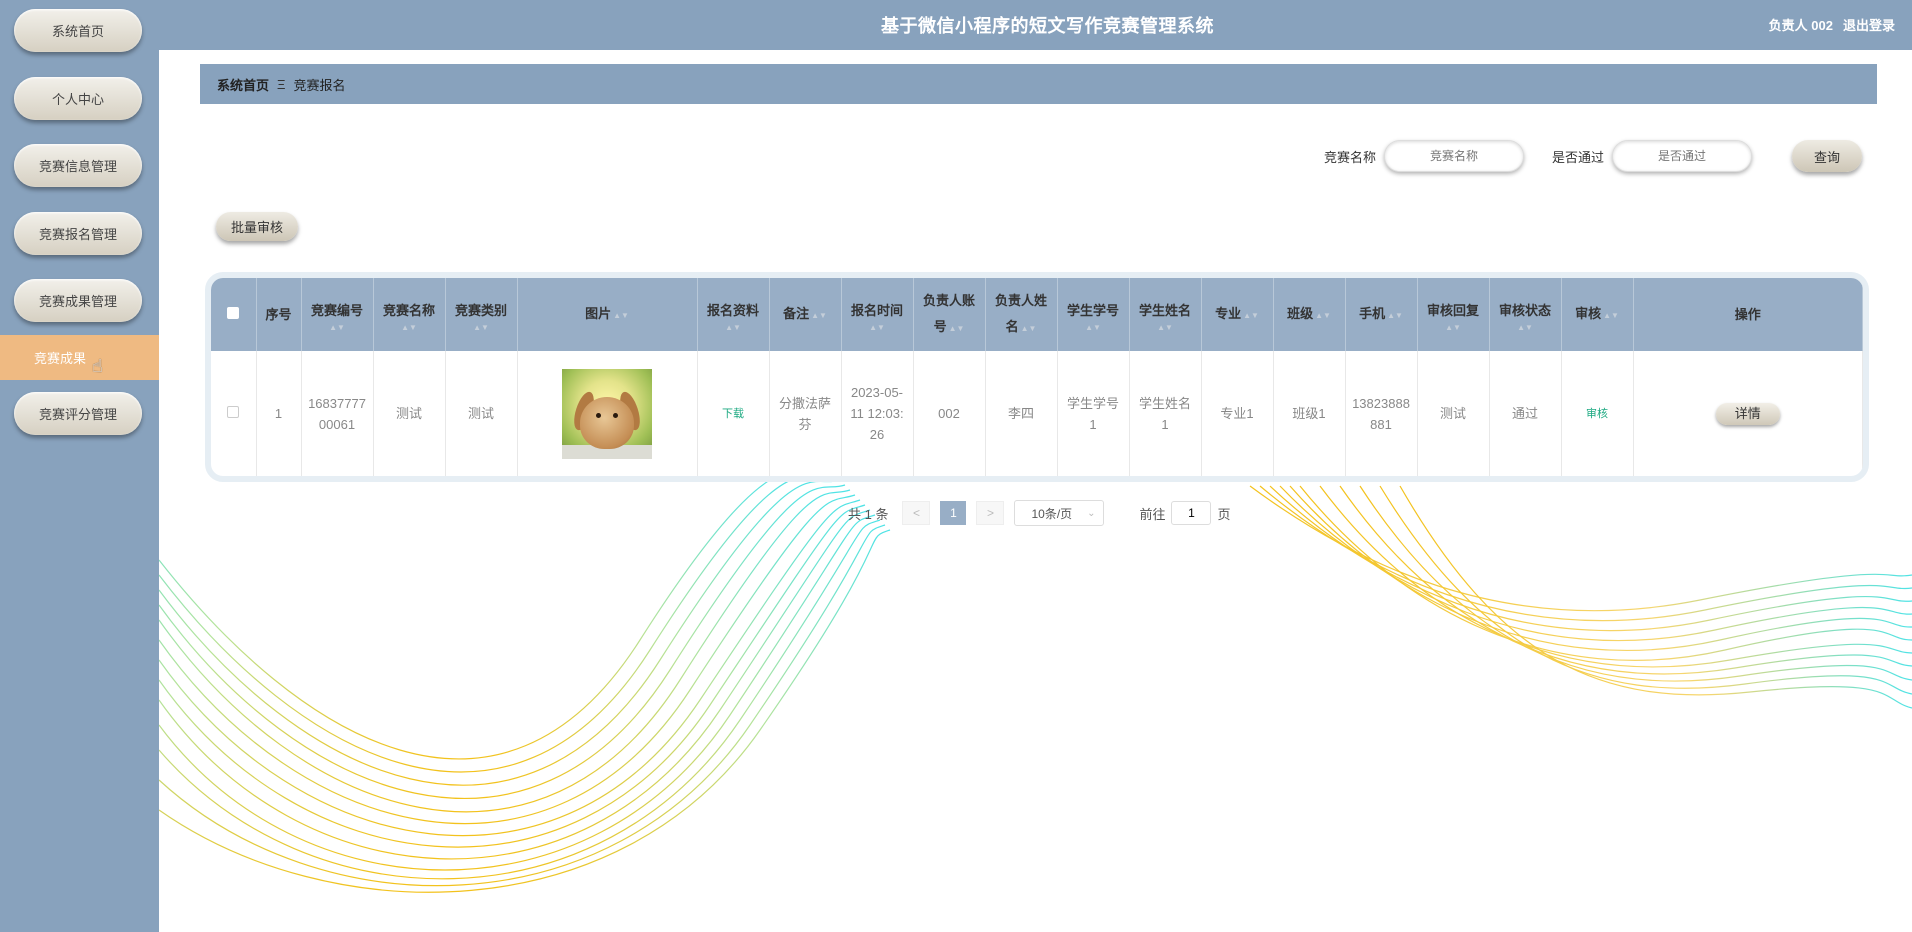 The width and height of the screenshot is (1912, 932). Describe the element at coordinates (243, 84) in the screenshot. I see `breadcrumb-home: 系统首页` at that location.